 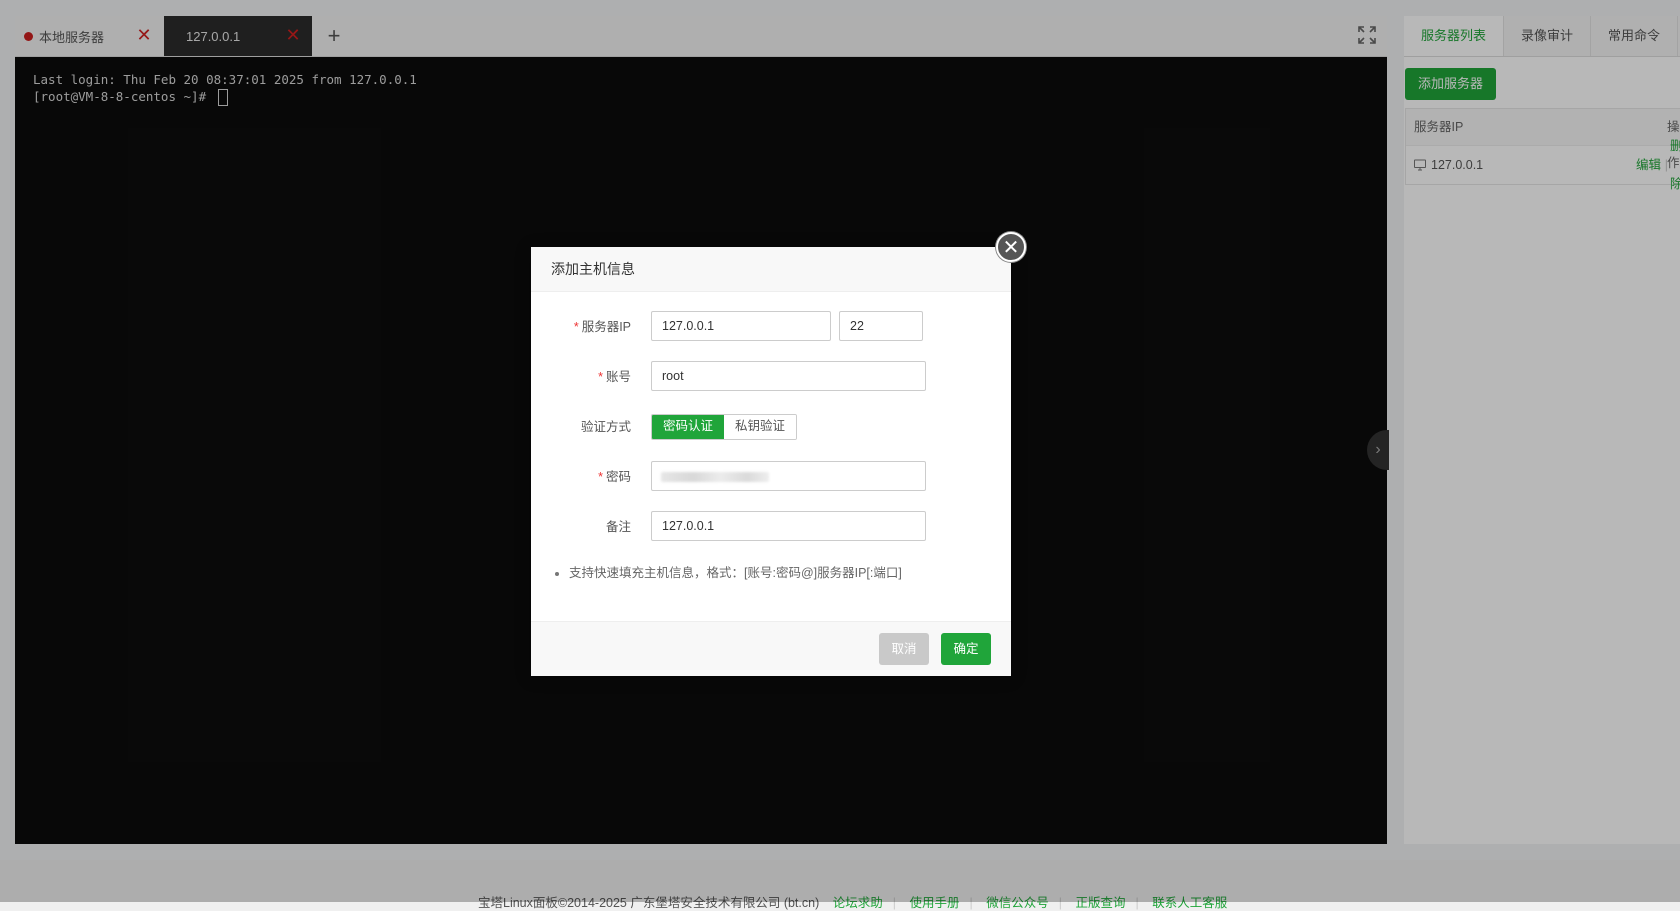 What do you see at coordinates (904, 649) in the screenshot?
I see `cancel-button: 取消` at bounding box center [904, 649].